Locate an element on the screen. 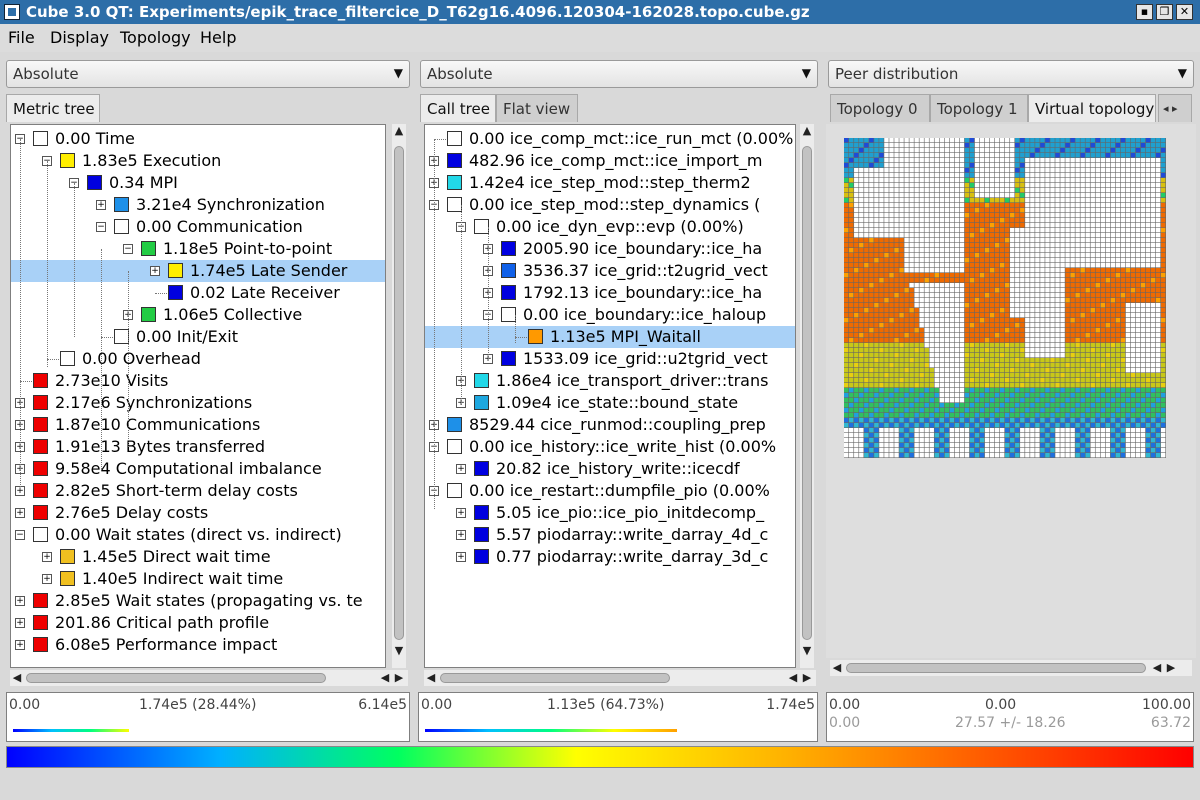 Image resolution: width=1200 pixels, height=800 pixels. tree-row: +1533.09 ice_grid::u2tgrid_vect is located at coordinates (610, 359).